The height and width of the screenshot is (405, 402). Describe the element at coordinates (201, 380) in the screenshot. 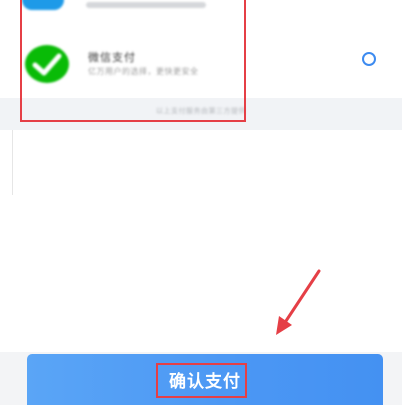

I see `annotation-highlight-box-button` at that location.